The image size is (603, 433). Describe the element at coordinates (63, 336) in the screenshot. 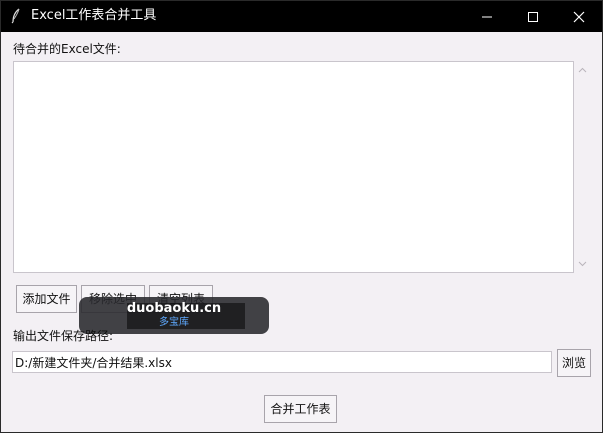

I see `output-path-label: 输出文件保存路径:` at that location.